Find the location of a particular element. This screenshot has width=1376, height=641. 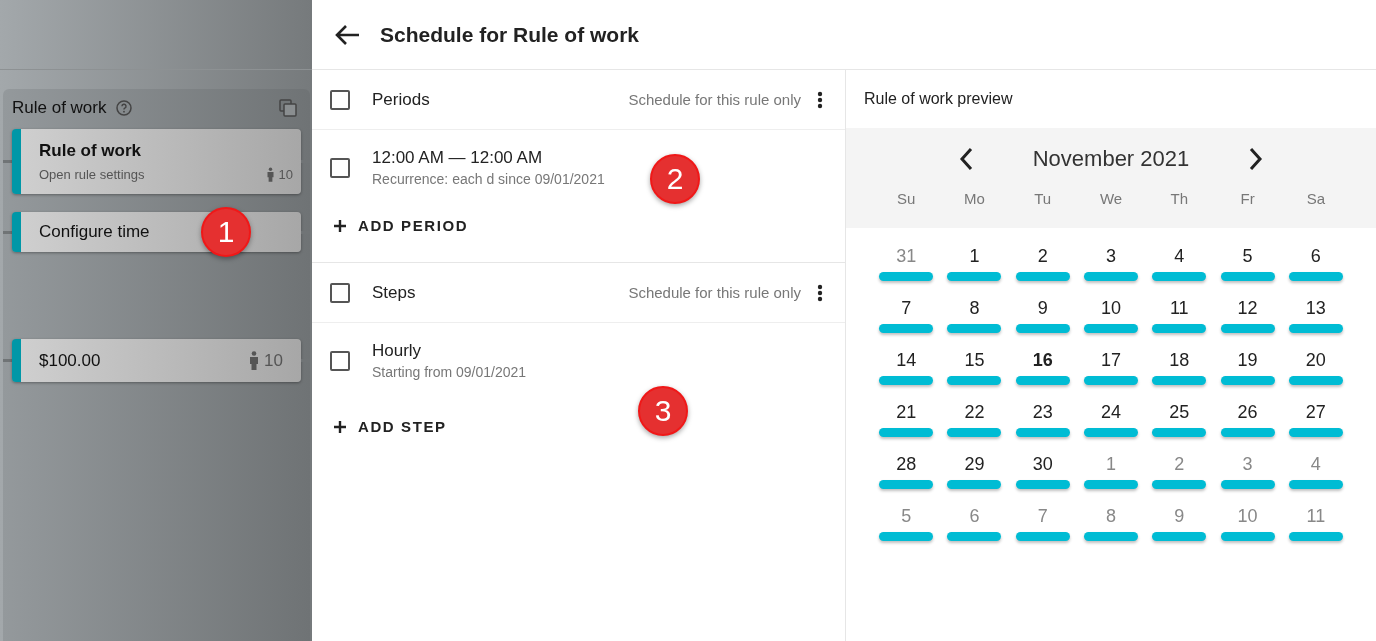

day-number: 16 is located at coordinates (1042, 360).